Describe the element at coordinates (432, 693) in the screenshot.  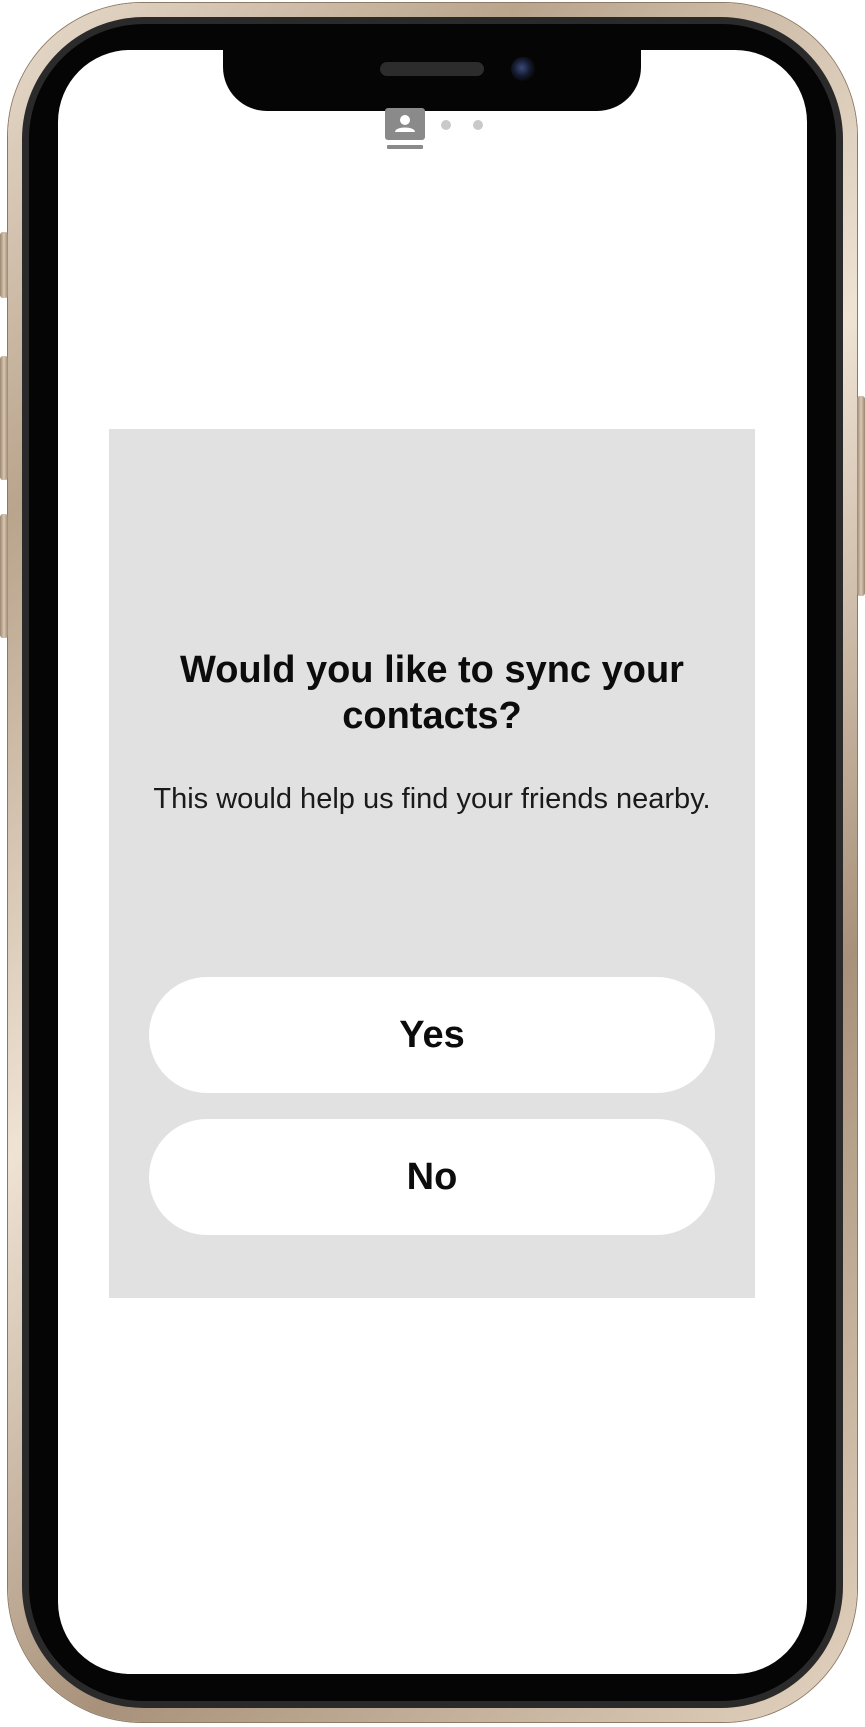
I see `dialog-title: Would you like to sync your contacts?` at that location.